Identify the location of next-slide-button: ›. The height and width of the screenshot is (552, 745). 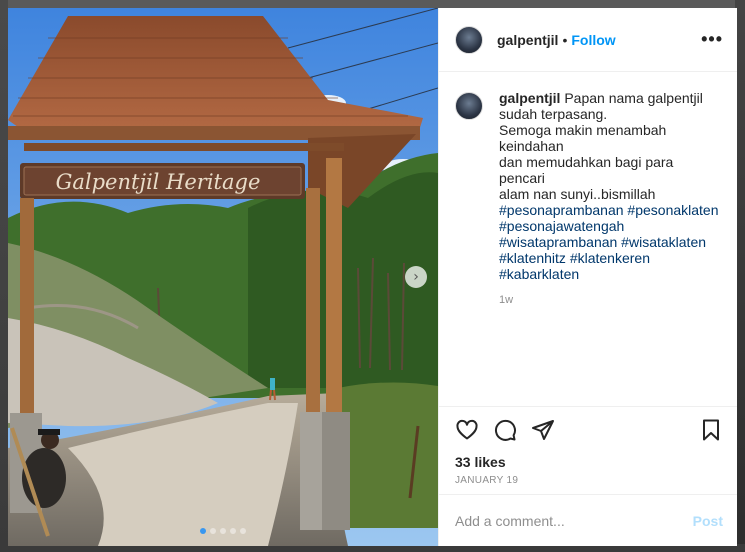
(416, 277).